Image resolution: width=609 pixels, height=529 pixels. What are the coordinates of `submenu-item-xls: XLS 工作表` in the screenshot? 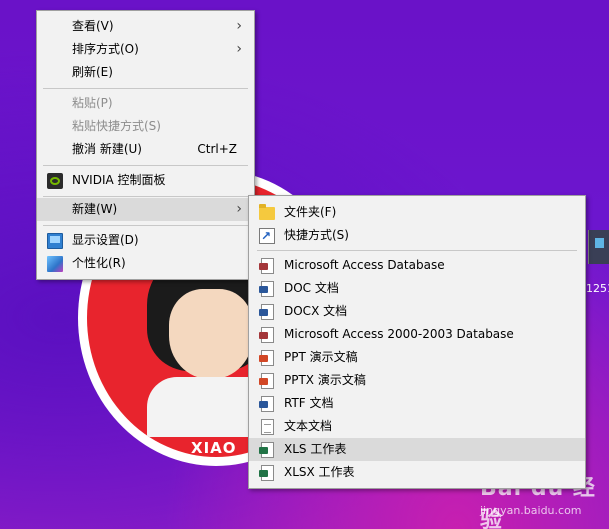 It's located at (417, 449).